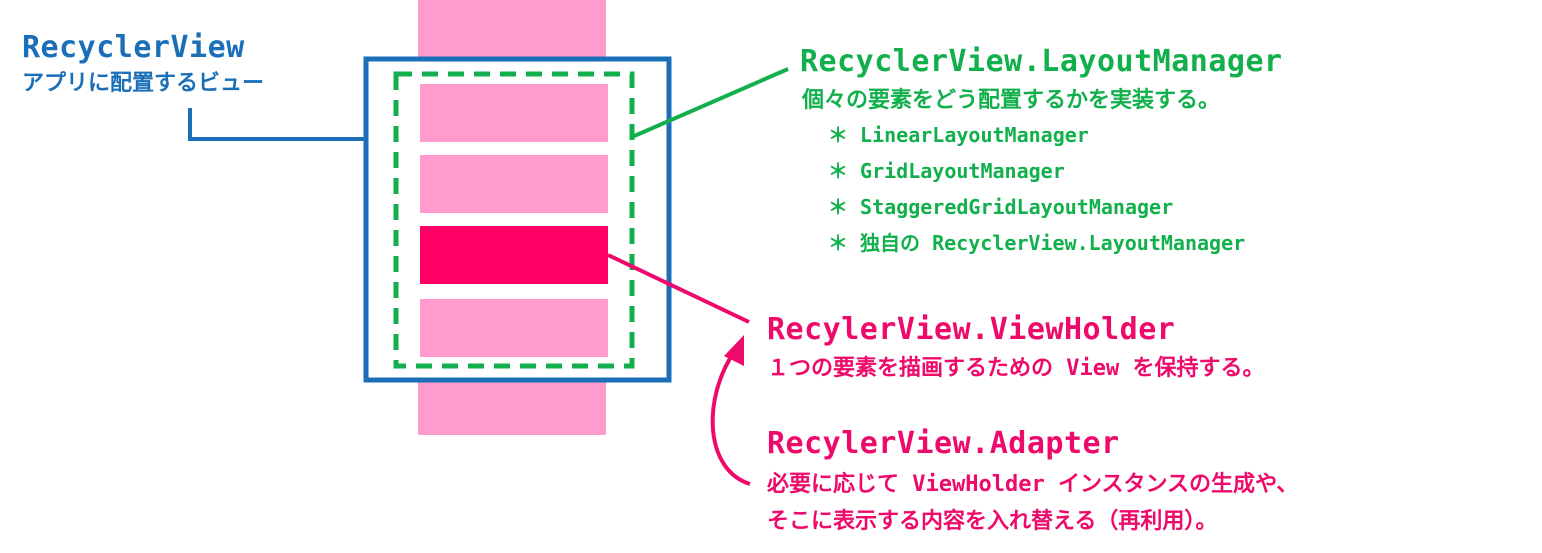 The width and height of the screenshot is (1542, 553). What do you see at coordinates (971, 329) in the screenshot?
I see `view-holder-title: RecylerView.ViewHolder` at bounding box center [971, 329].